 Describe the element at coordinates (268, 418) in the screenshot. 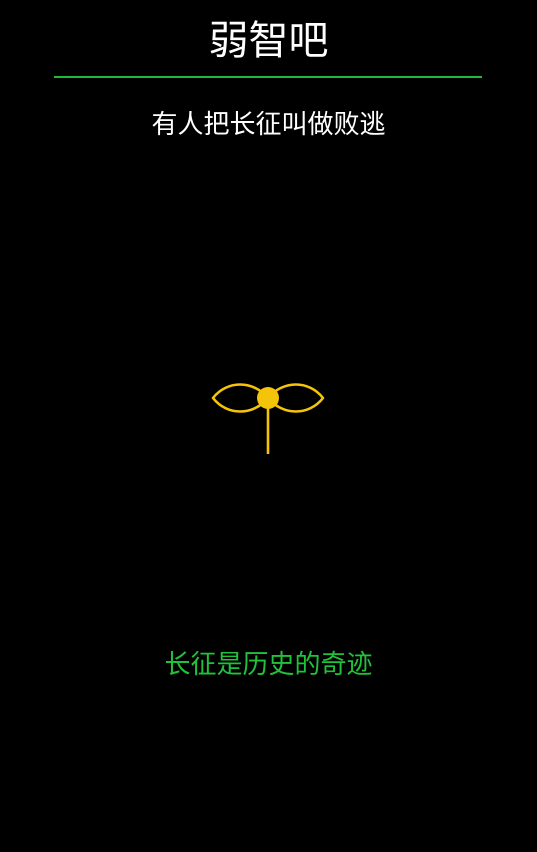

I see `sprout-icon` at that location.